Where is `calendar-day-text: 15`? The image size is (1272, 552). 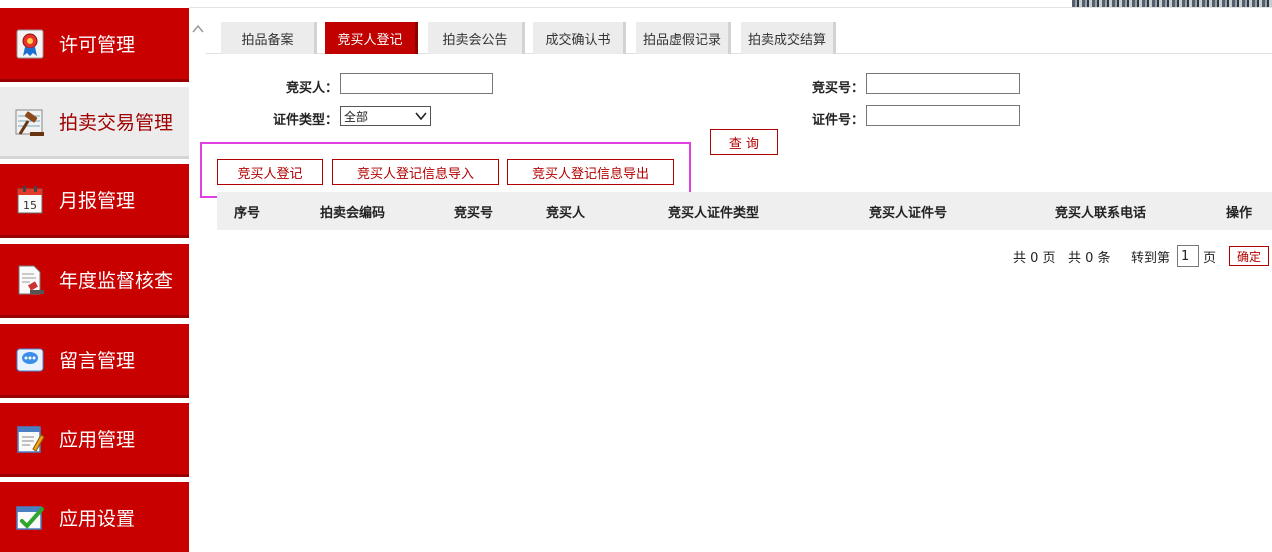 calendar-day-text: 15 is located at coordinates (30, 205).